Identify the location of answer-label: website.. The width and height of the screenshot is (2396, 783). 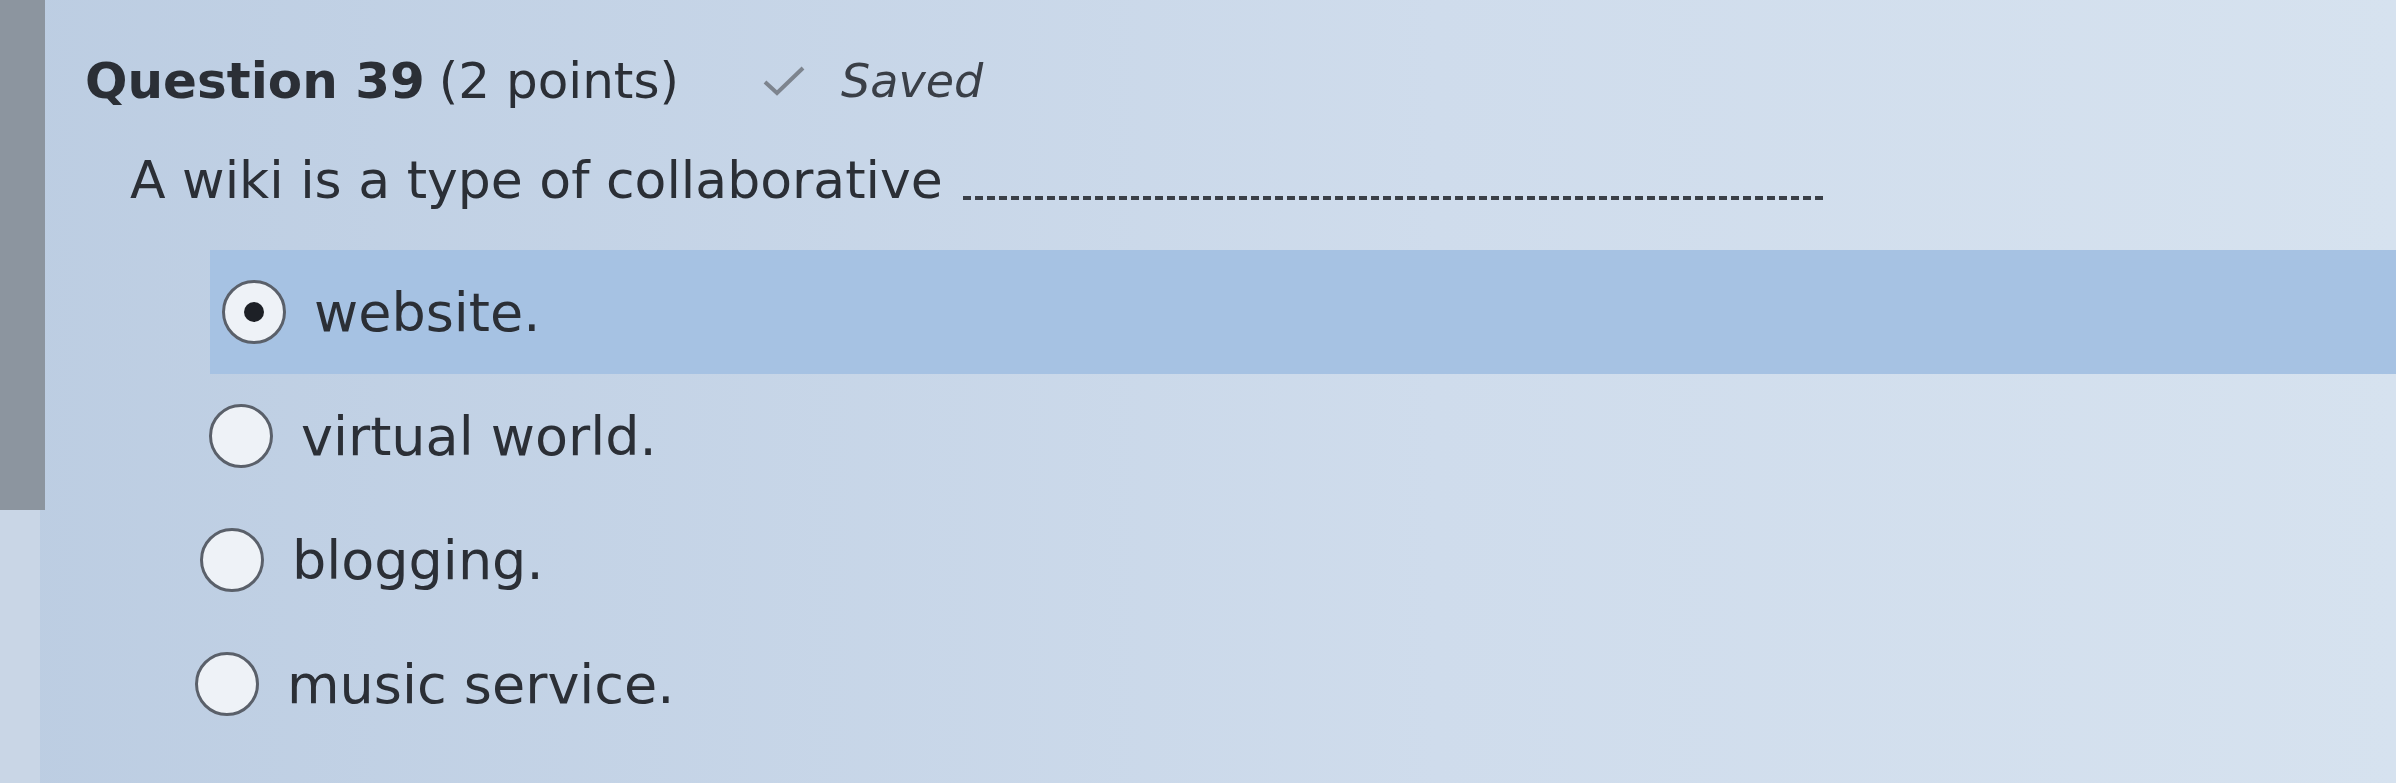
(427, 312).